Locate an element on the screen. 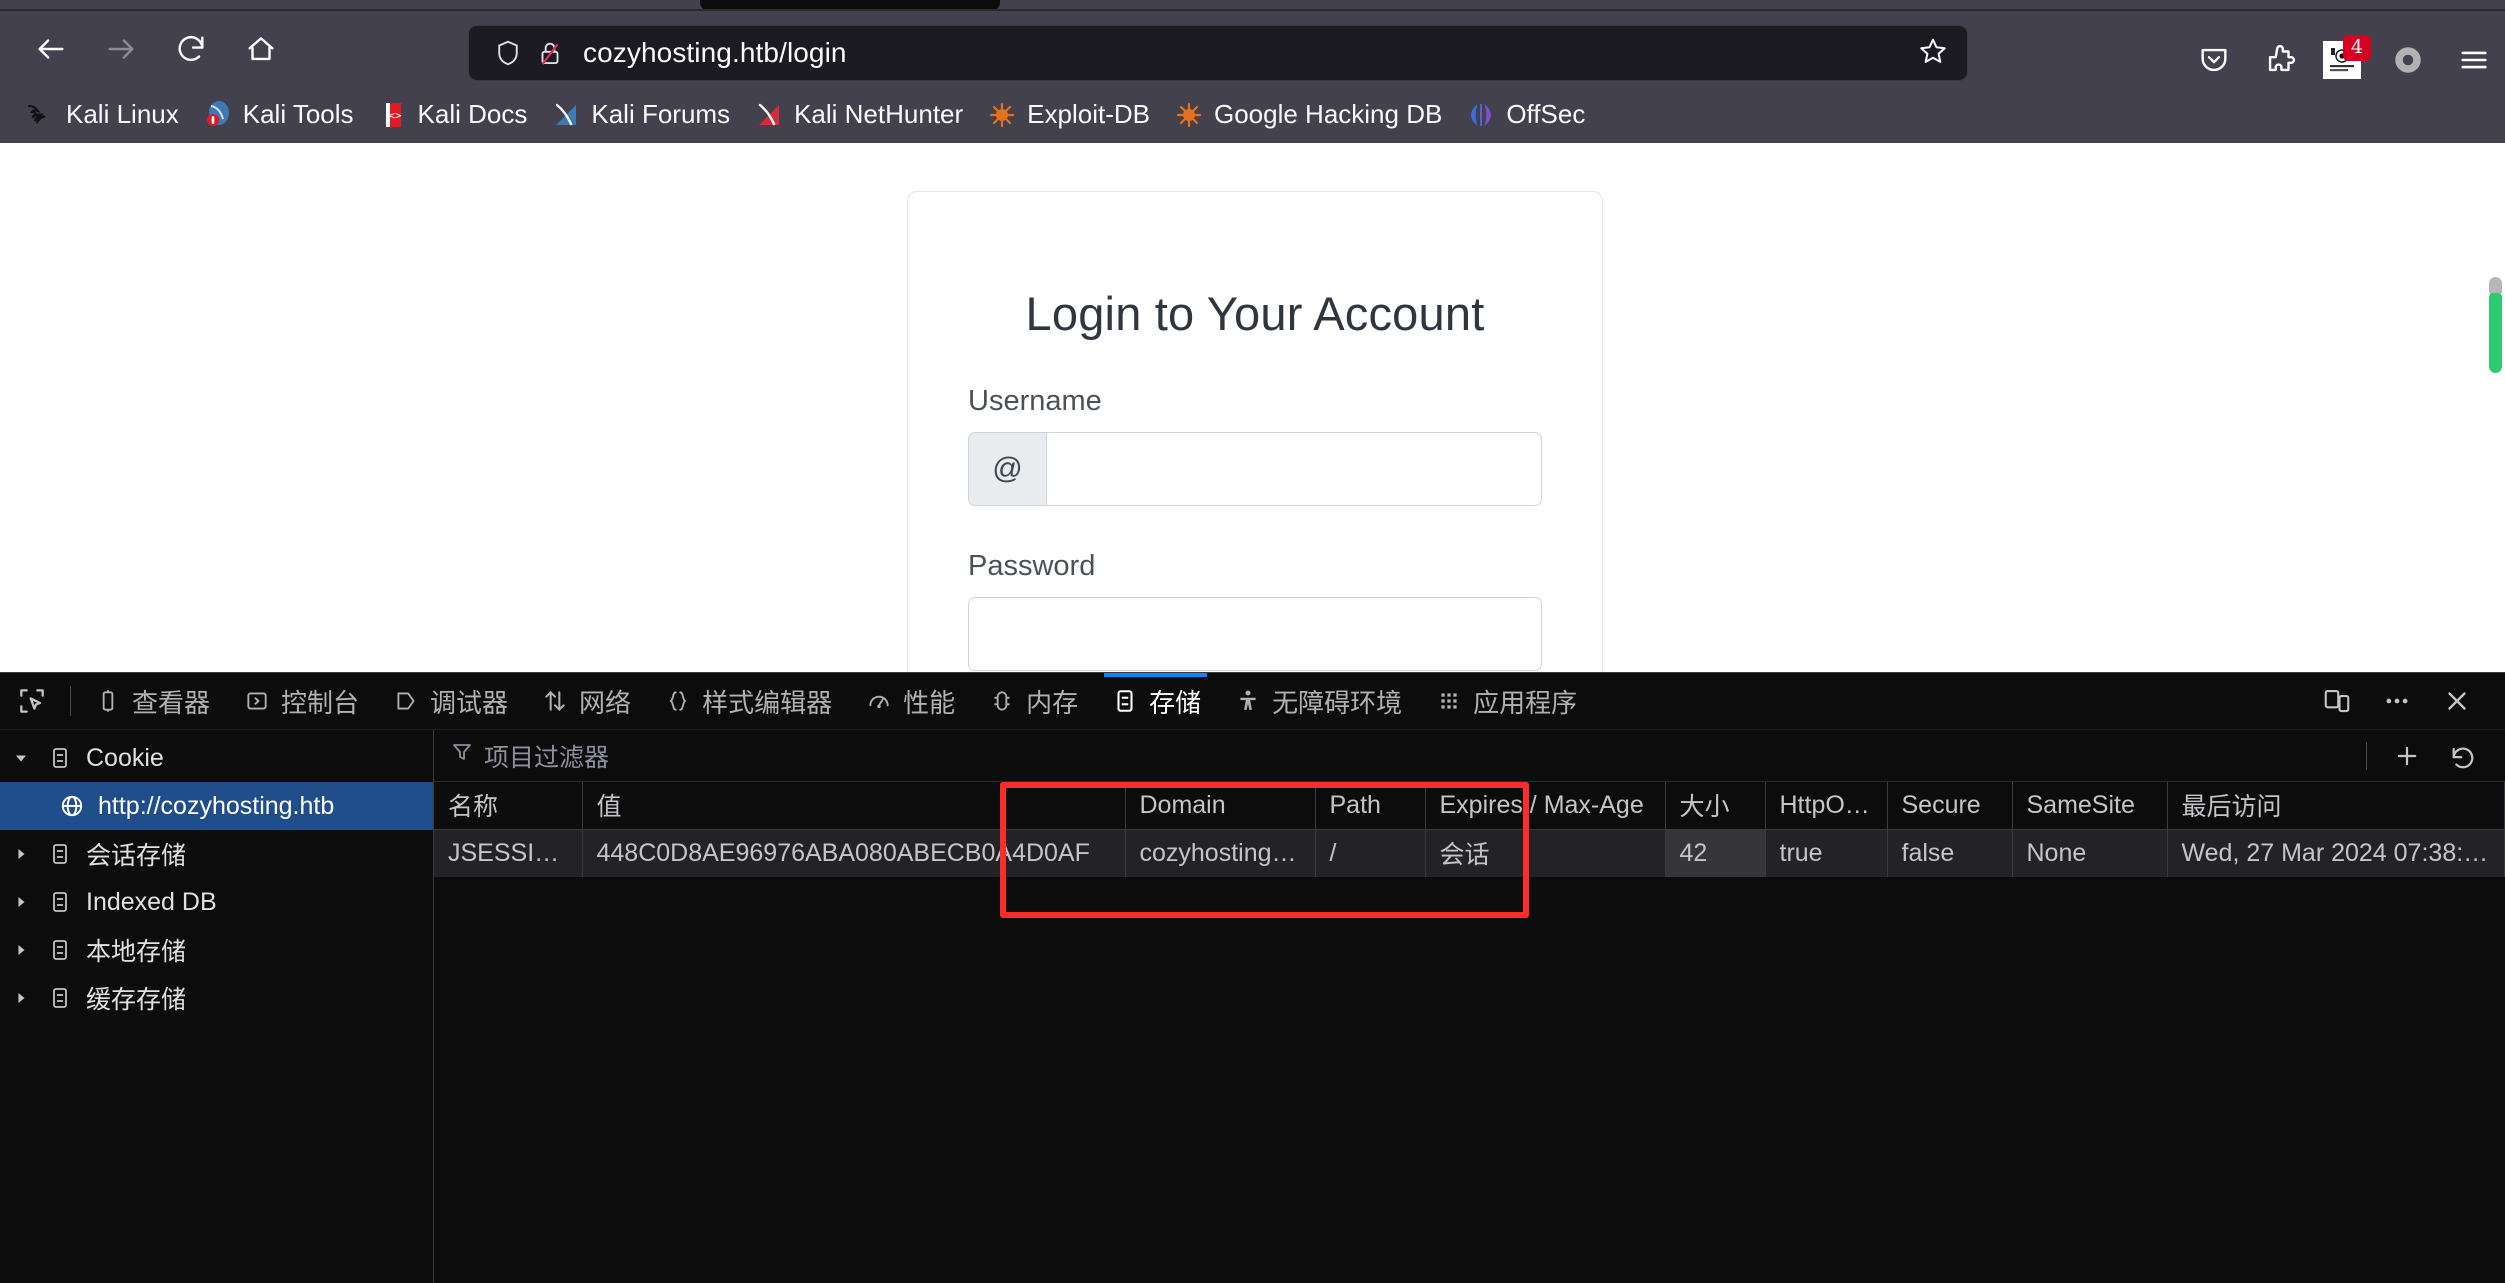 This screenshot has height=1283, width=2505. plus-icon is located at coordinates (2407, 756).